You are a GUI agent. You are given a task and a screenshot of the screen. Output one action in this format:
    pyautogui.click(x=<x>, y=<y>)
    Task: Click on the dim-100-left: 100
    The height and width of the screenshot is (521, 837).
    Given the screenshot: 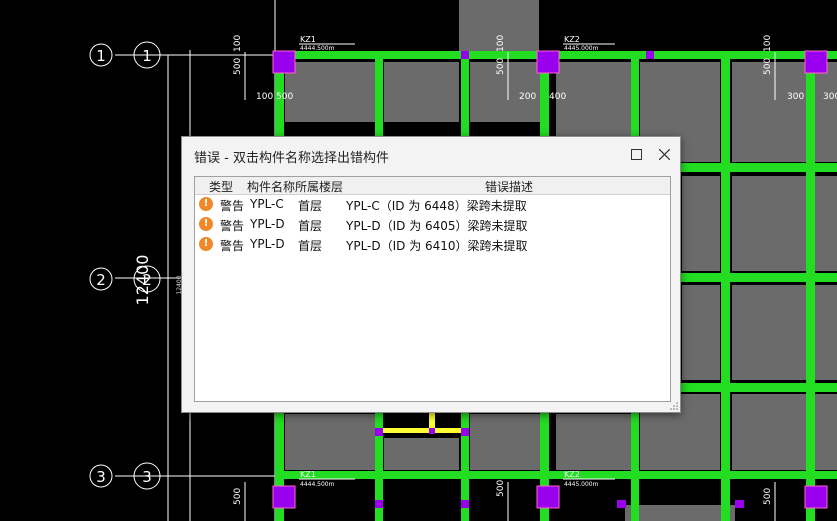 What is the action you would take?
    pyautogui.click(x=264, y=97)
    